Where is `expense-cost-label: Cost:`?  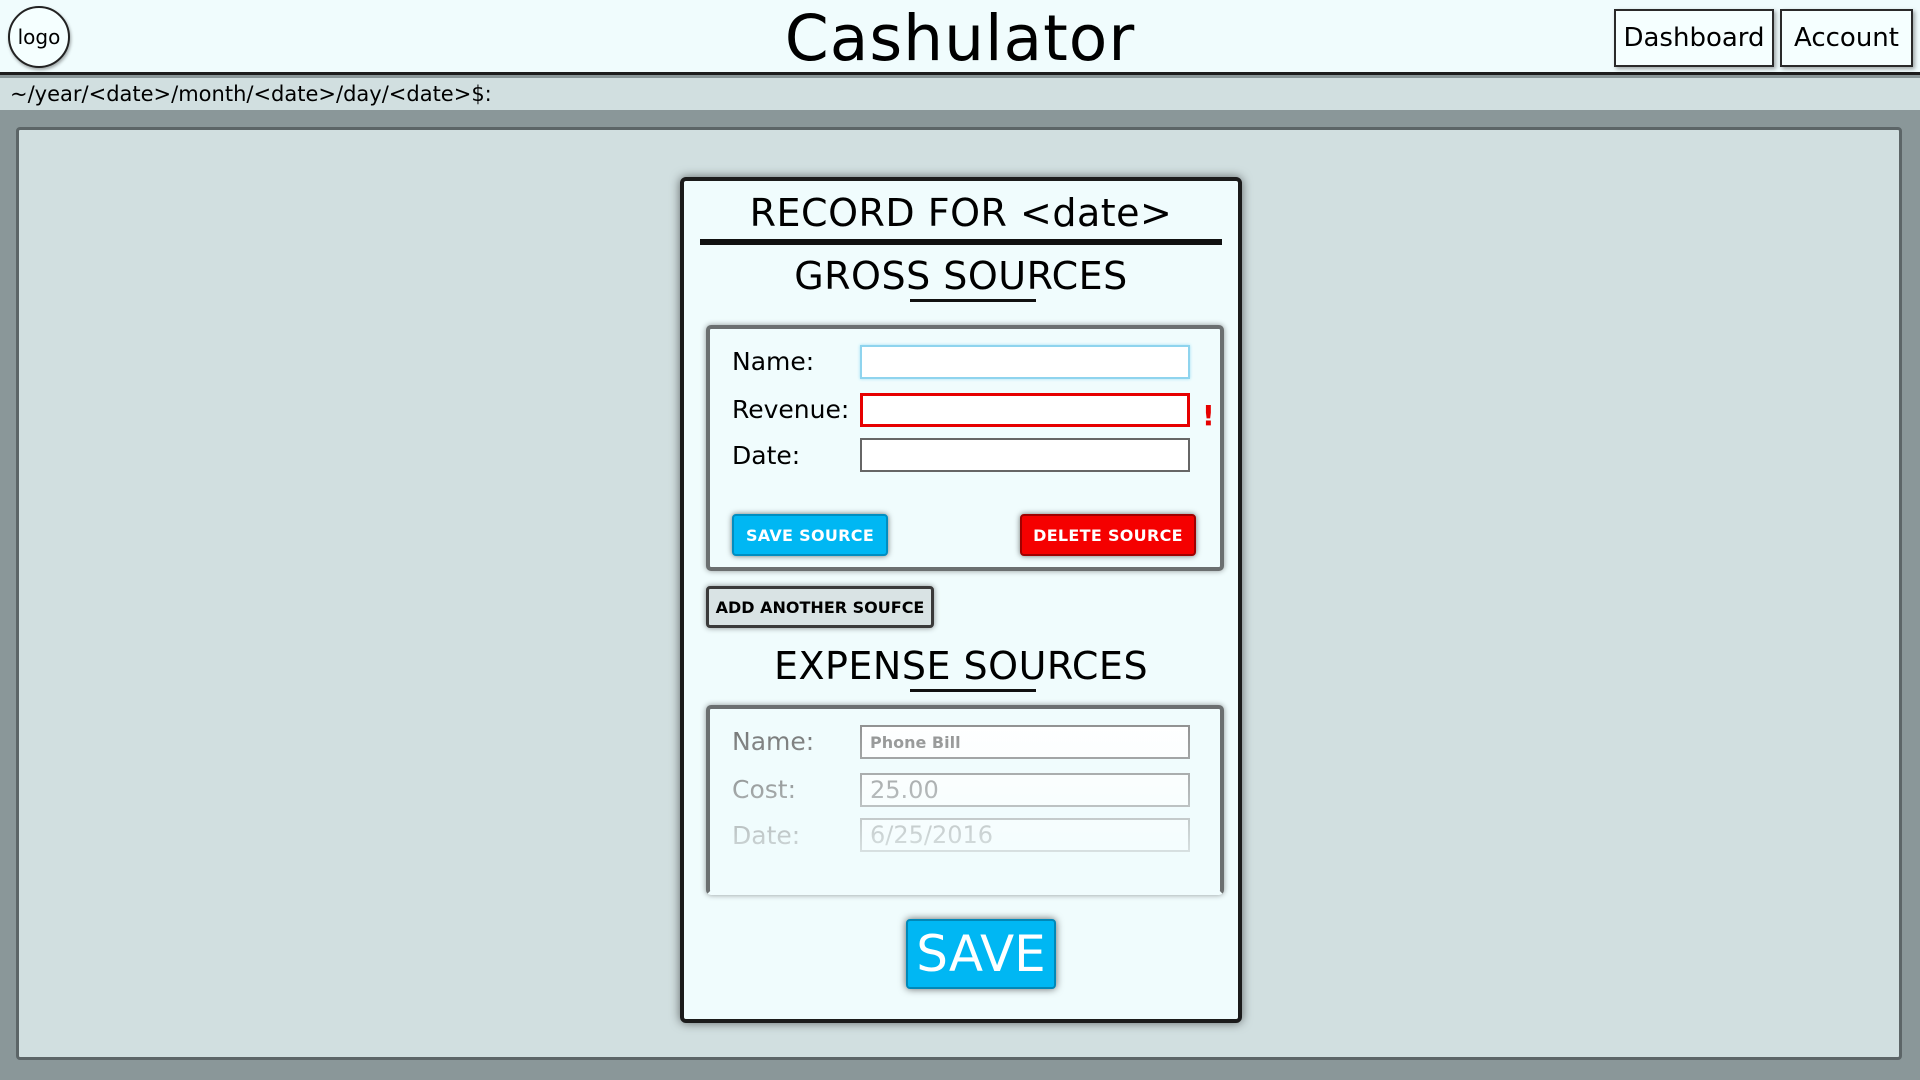
expense-cost-label: Cost: is located at coordinates (764, 789).